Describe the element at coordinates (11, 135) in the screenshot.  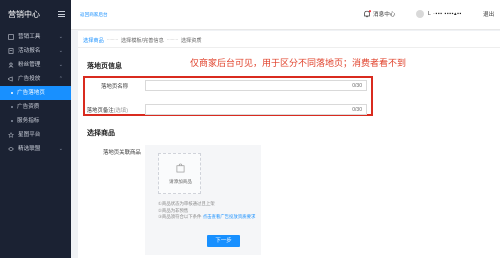
I see `star-icon` at that location.